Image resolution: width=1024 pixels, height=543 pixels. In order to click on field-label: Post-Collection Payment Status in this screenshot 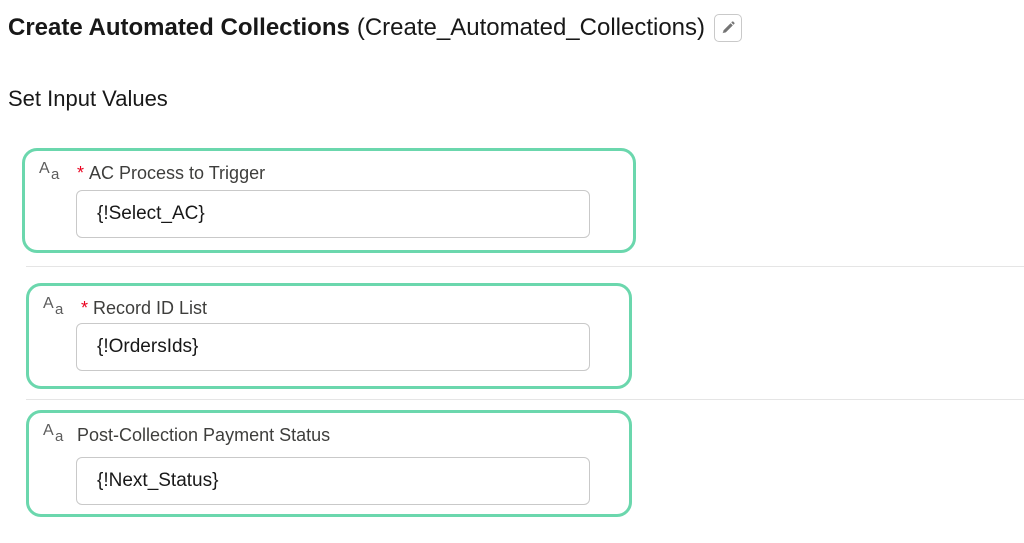, I will do `click(203, 435)`.